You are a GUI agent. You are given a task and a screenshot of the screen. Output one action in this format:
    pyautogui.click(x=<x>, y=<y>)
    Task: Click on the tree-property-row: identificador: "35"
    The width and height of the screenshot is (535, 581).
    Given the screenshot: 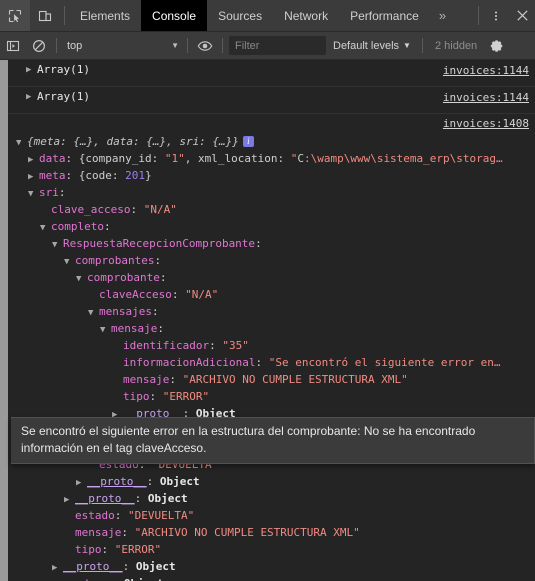 What is the action you would take?
    pyautogui.click(x=271, y=346)
    